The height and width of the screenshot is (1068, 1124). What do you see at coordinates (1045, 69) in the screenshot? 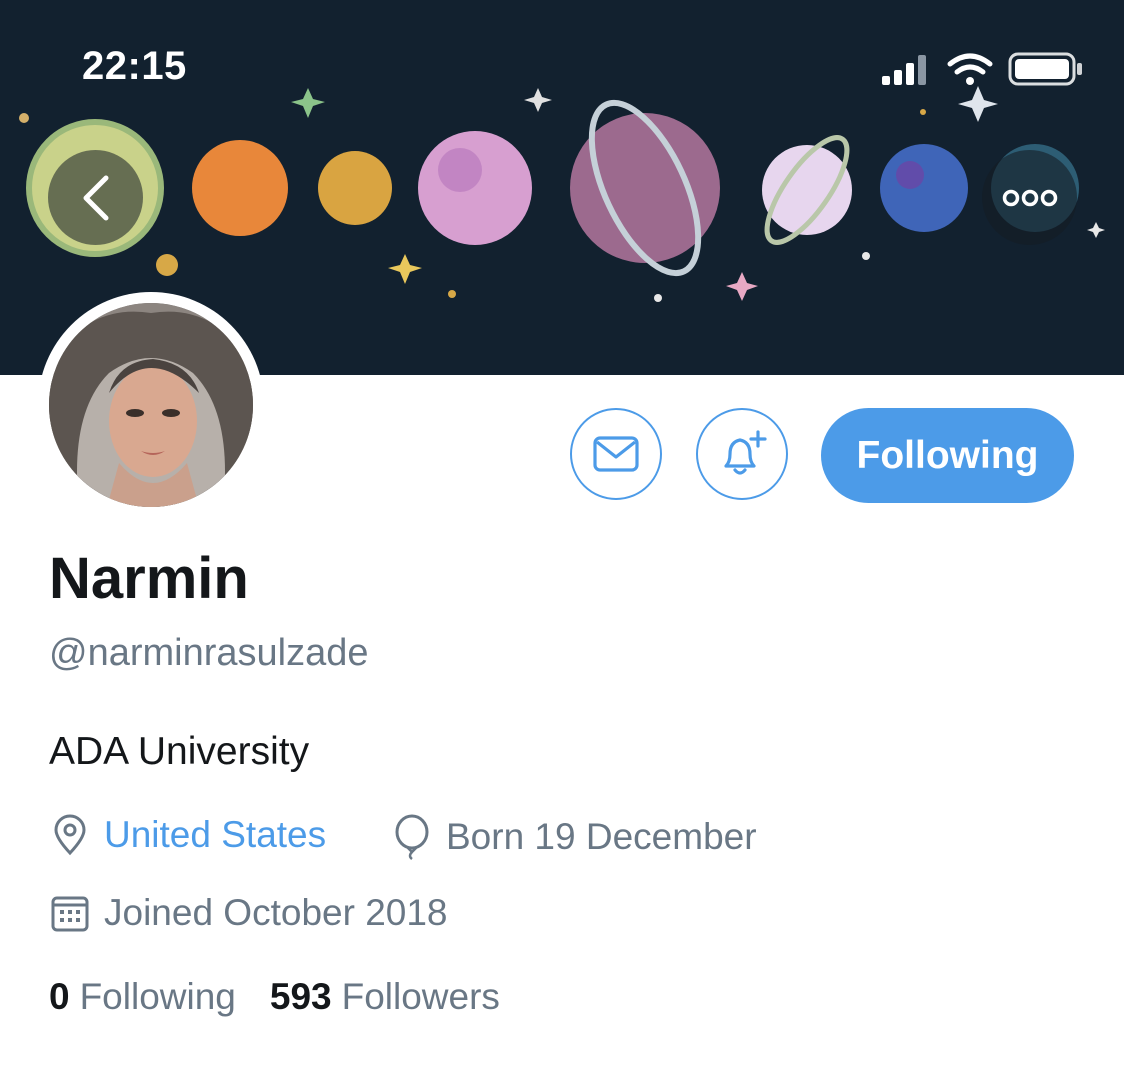
I see `battery-icon` at bounding box center [1045, 69].